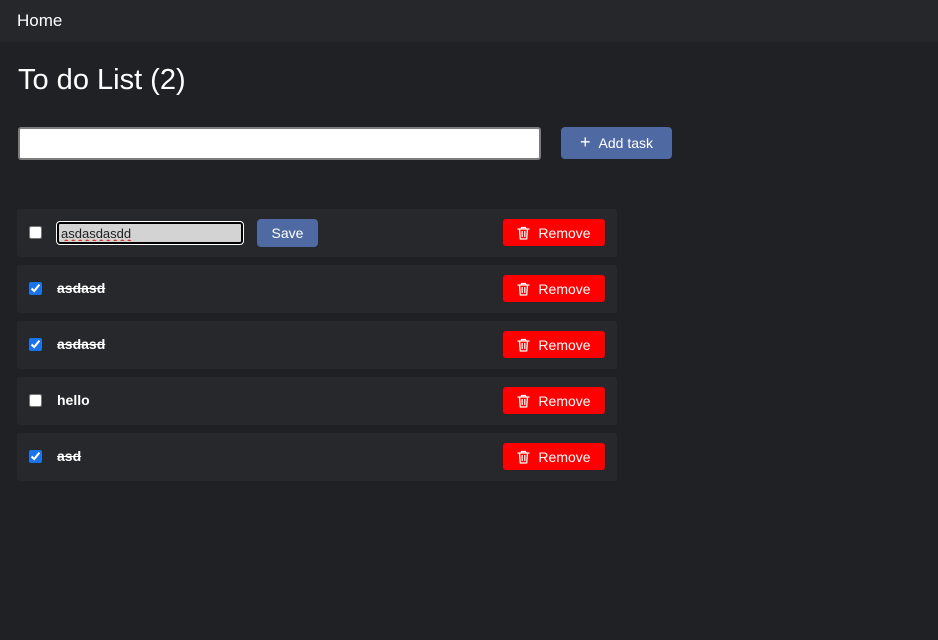  What do you see at coordinates (585, 142) in the screenshot?
I see `plus-icon: +` at bounding box center [585, 142].